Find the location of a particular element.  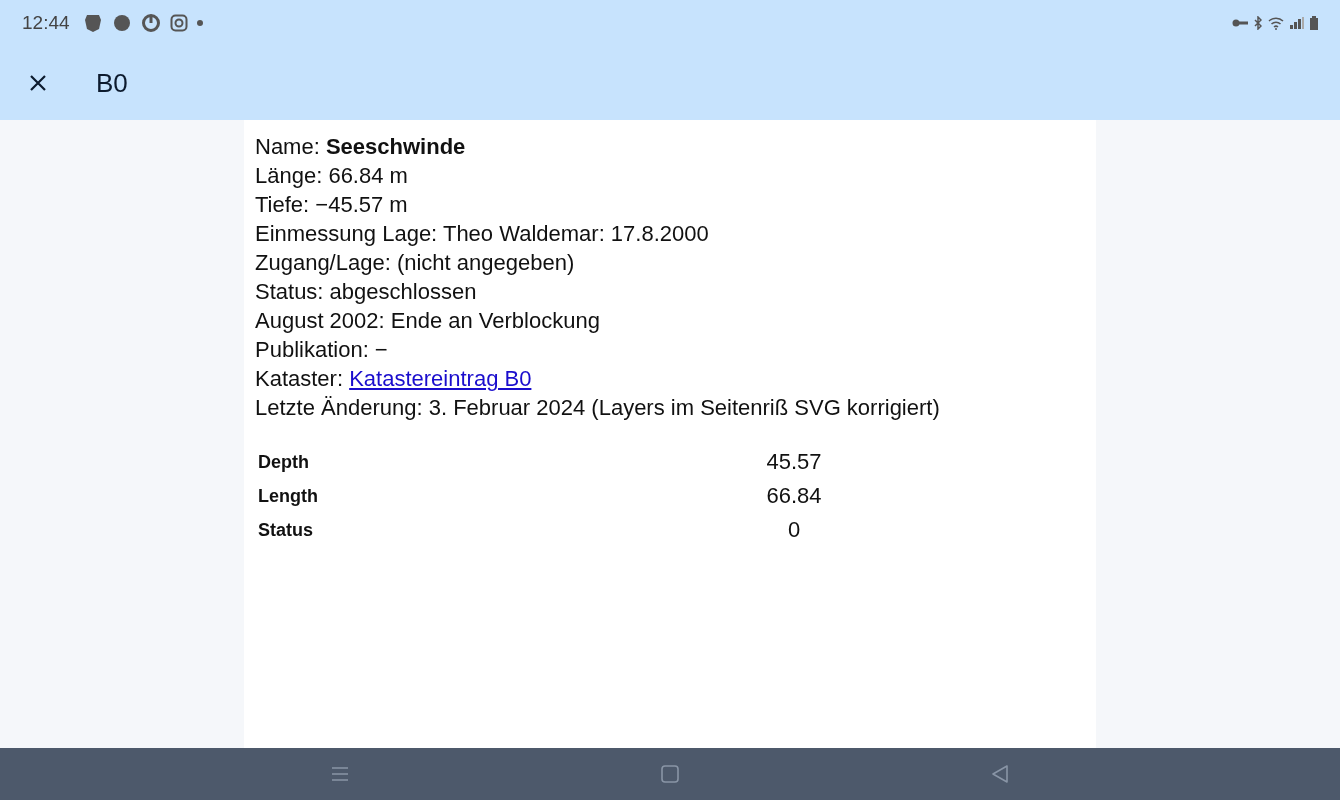

table-value: 66.84 is located at coordinates (794, 496).